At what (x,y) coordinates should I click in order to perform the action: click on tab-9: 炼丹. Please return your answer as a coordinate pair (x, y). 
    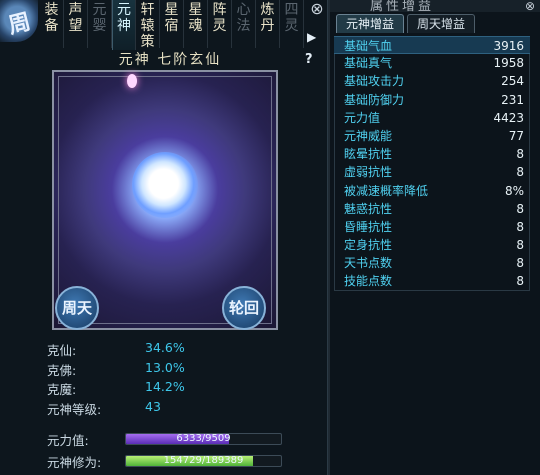
    Looking at the image, I should click on (268, 24).